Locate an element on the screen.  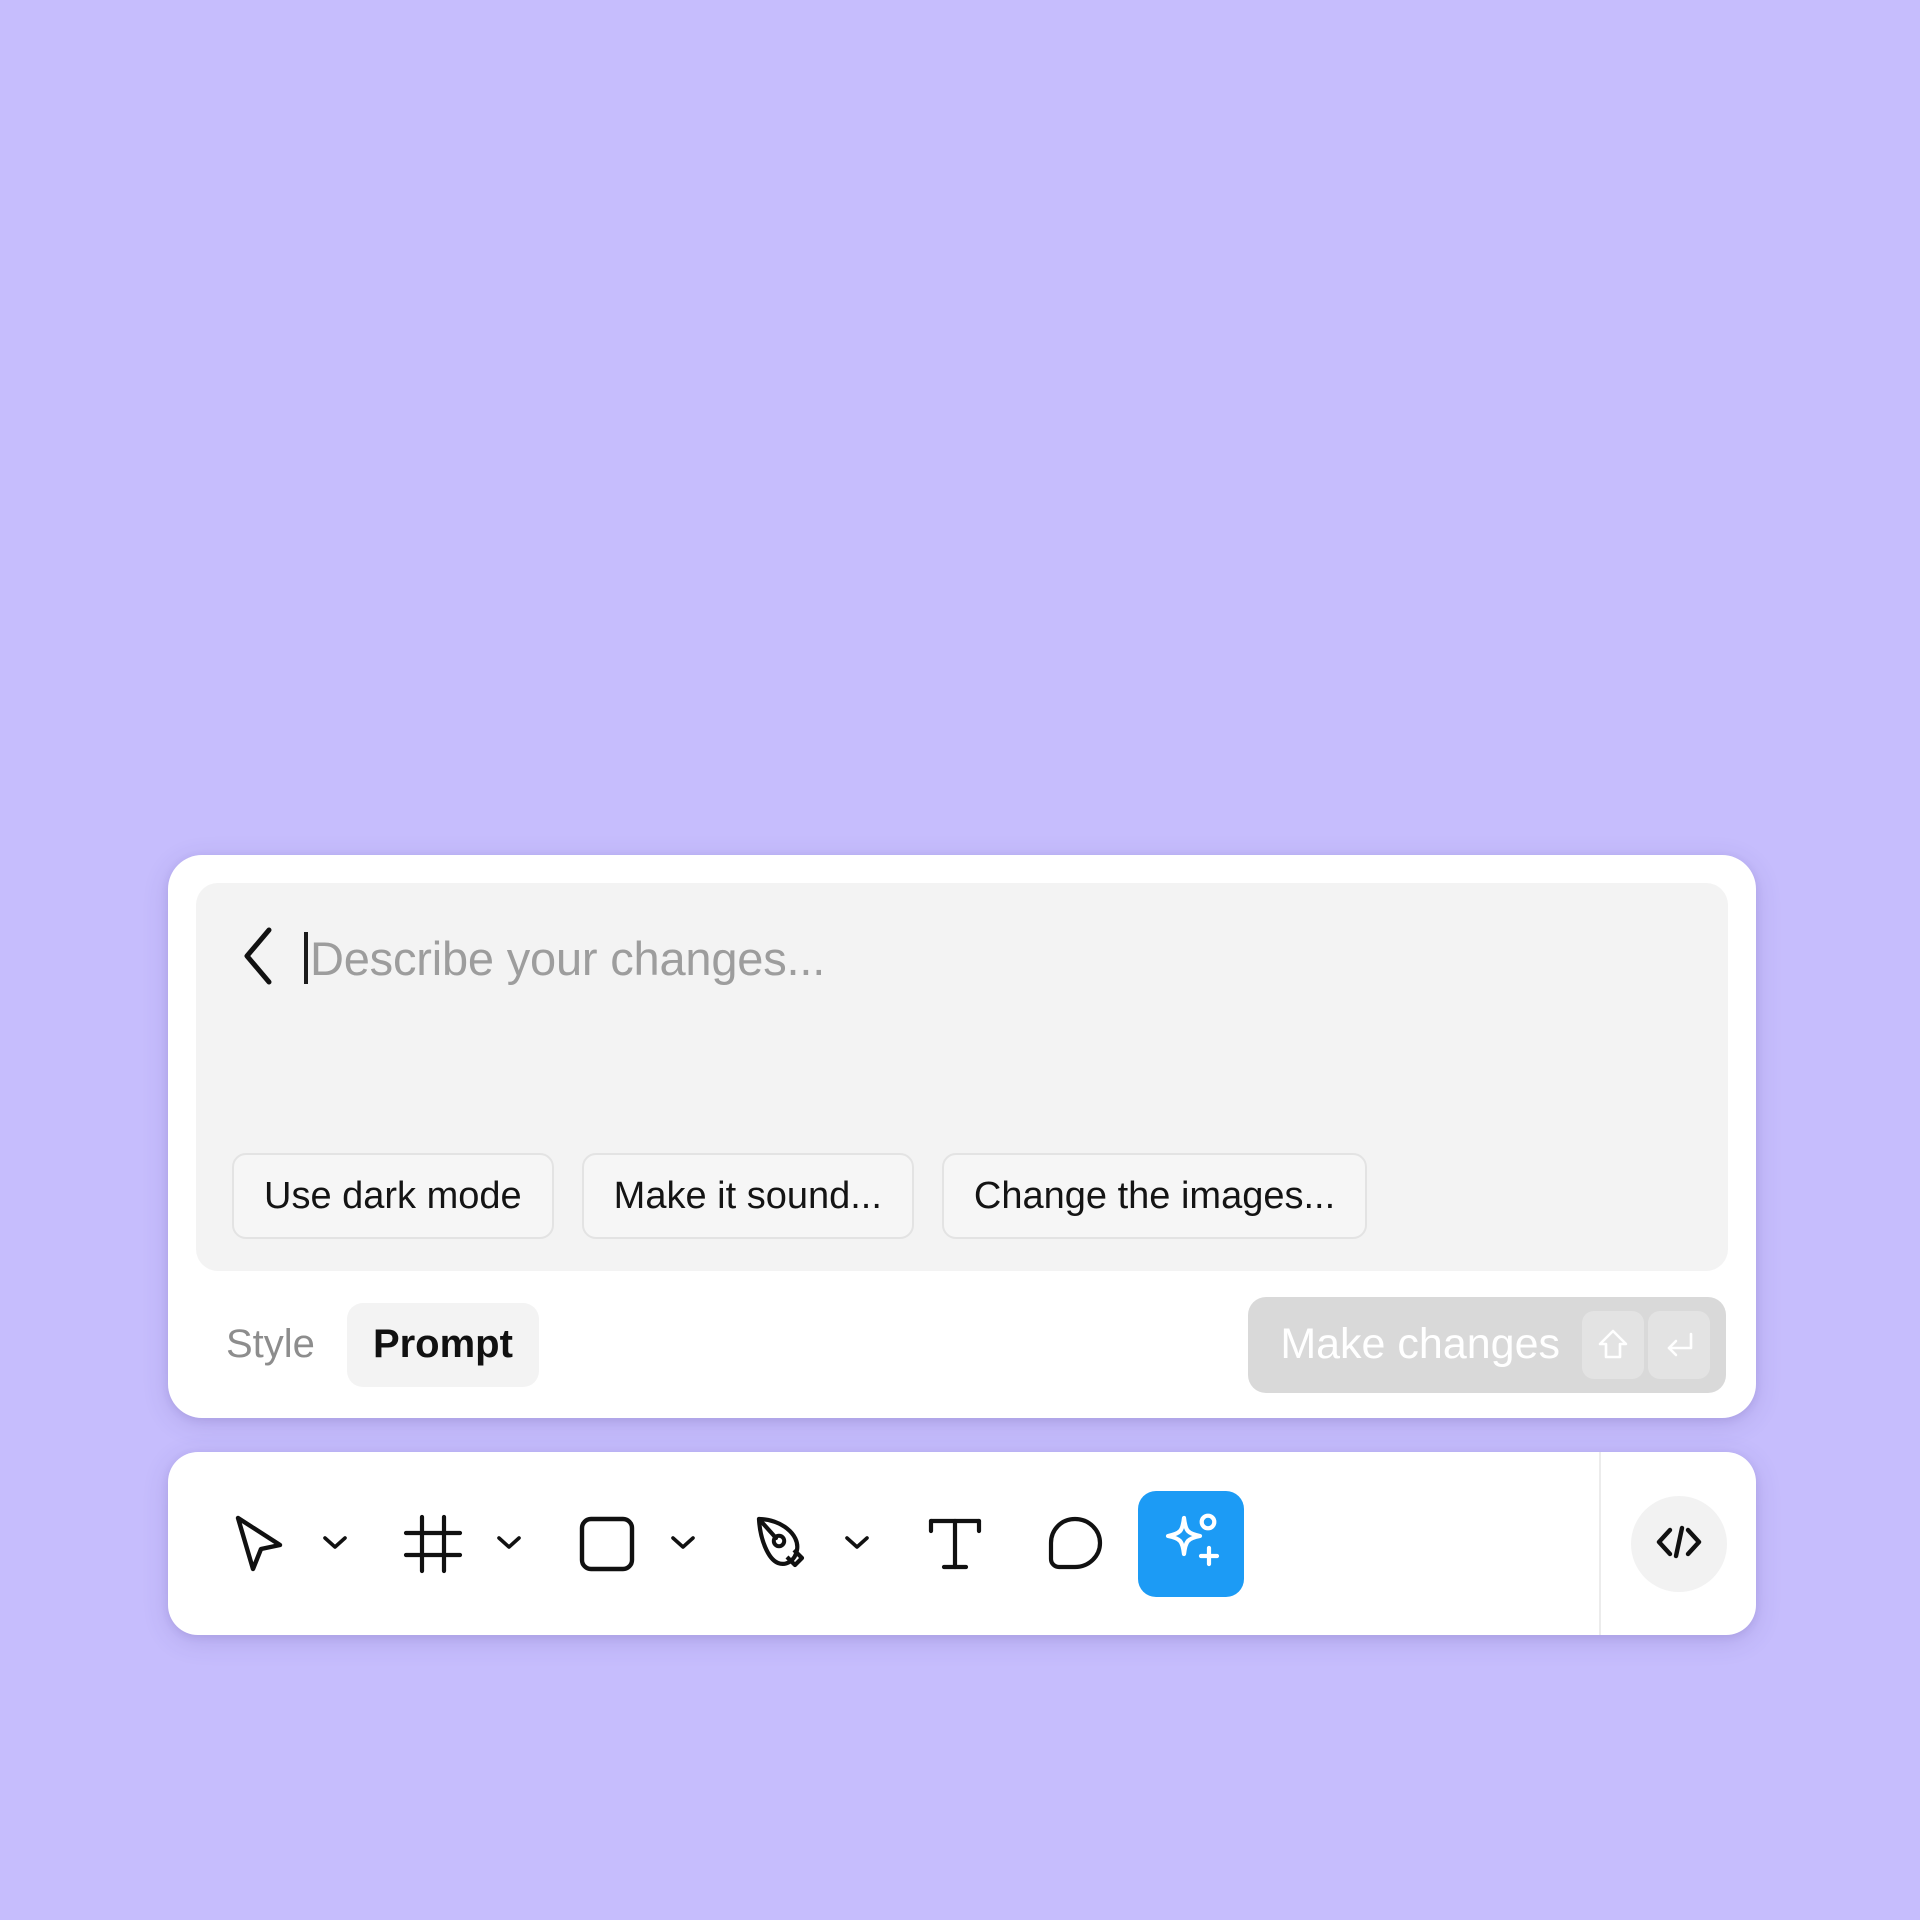
make-changes-label: Make changes is located at coordinates (1420, 1344).